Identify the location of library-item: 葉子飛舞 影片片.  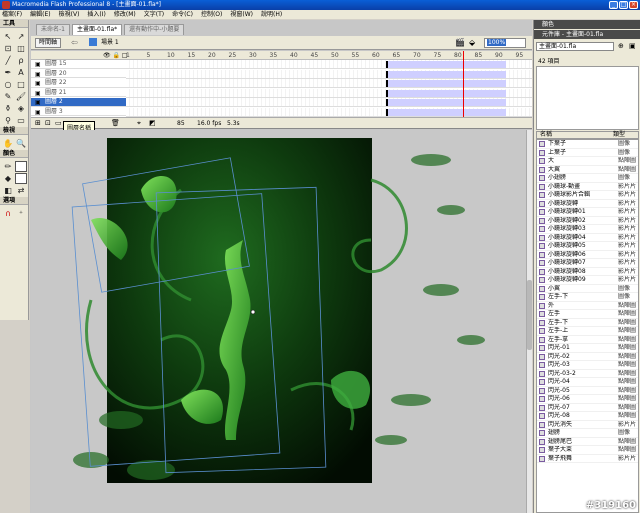
(587, 459).